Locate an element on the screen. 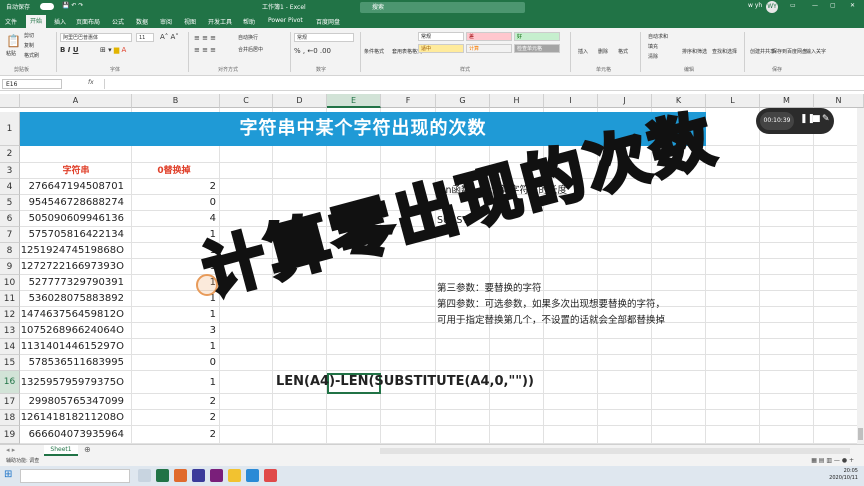 The image size is (864, 486). align-top-icon: ≡ ≡ ≡ is located at coordinates (205, 38).